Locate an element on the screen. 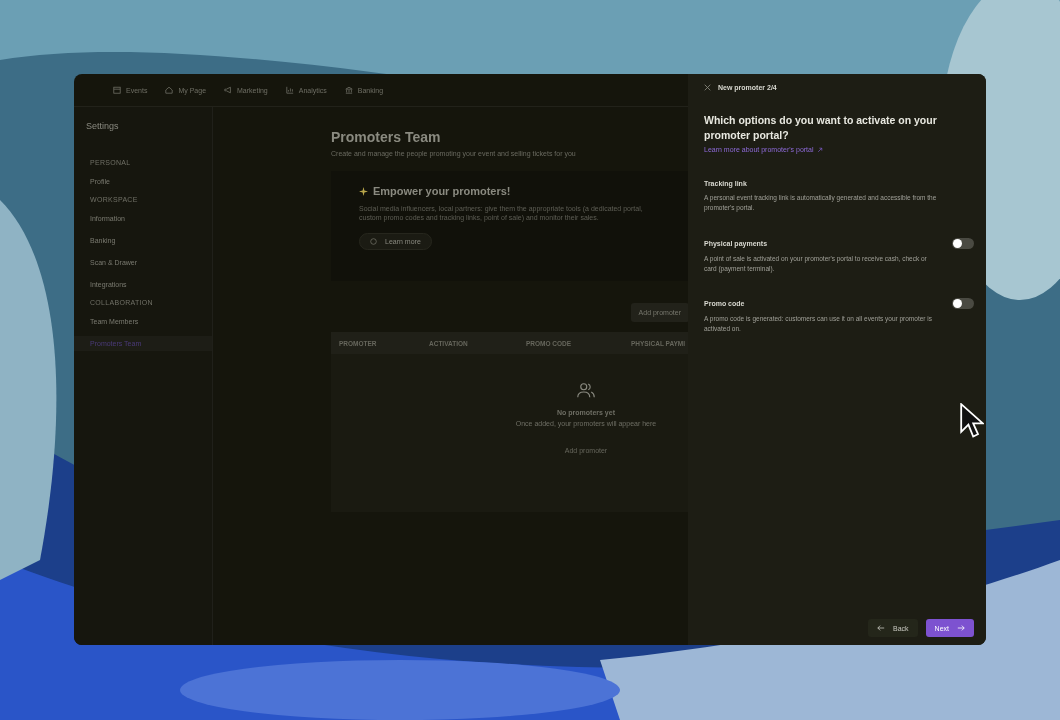 Image resolution: width=1060 pixels, height=720 pixels. page-title: Promoters Team is located at coordinates (386, 137).